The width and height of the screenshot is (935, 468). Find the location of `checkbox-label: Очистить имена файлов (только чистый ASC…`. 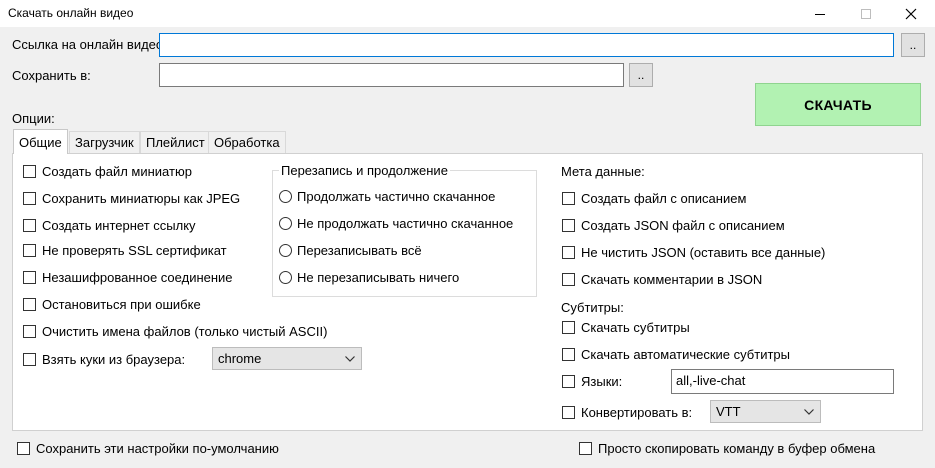

checkbox-label: Очистить имена файлов (только чистый ASC… is located at coordinates (185, 331).